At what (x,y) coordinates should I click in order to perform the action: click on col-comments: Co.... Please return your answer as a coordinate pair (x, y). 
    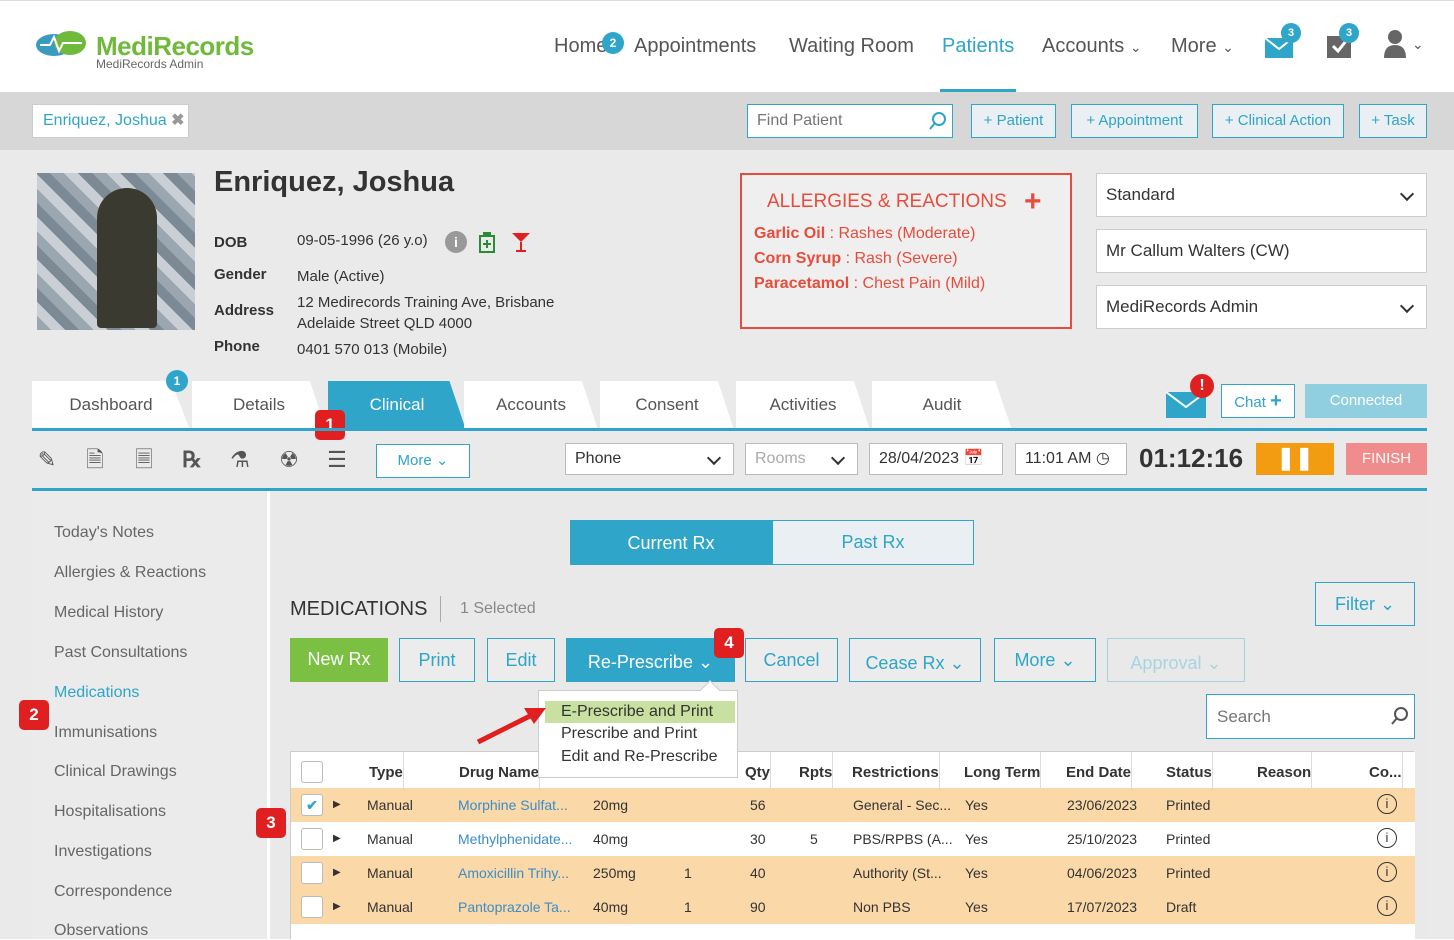
    Looking at the image, I should click on (1386, 770).